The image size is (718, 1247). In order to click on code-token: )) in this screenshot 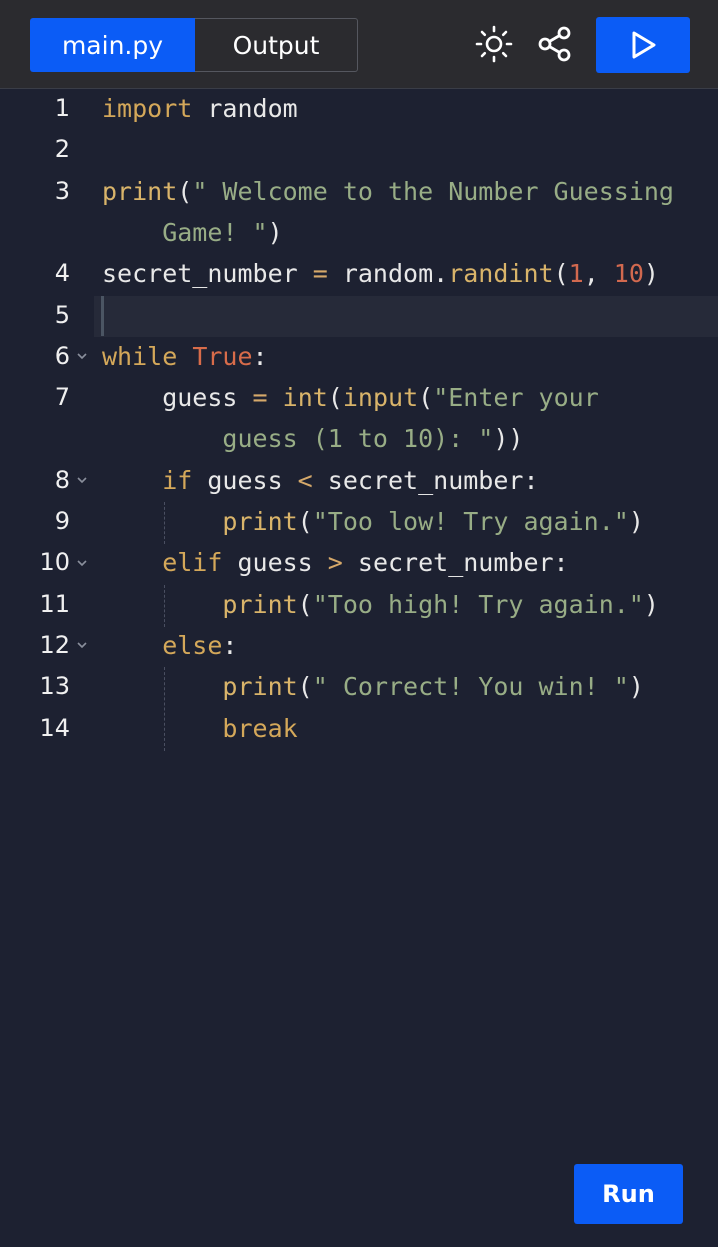, I will do `click(508, 439)`.